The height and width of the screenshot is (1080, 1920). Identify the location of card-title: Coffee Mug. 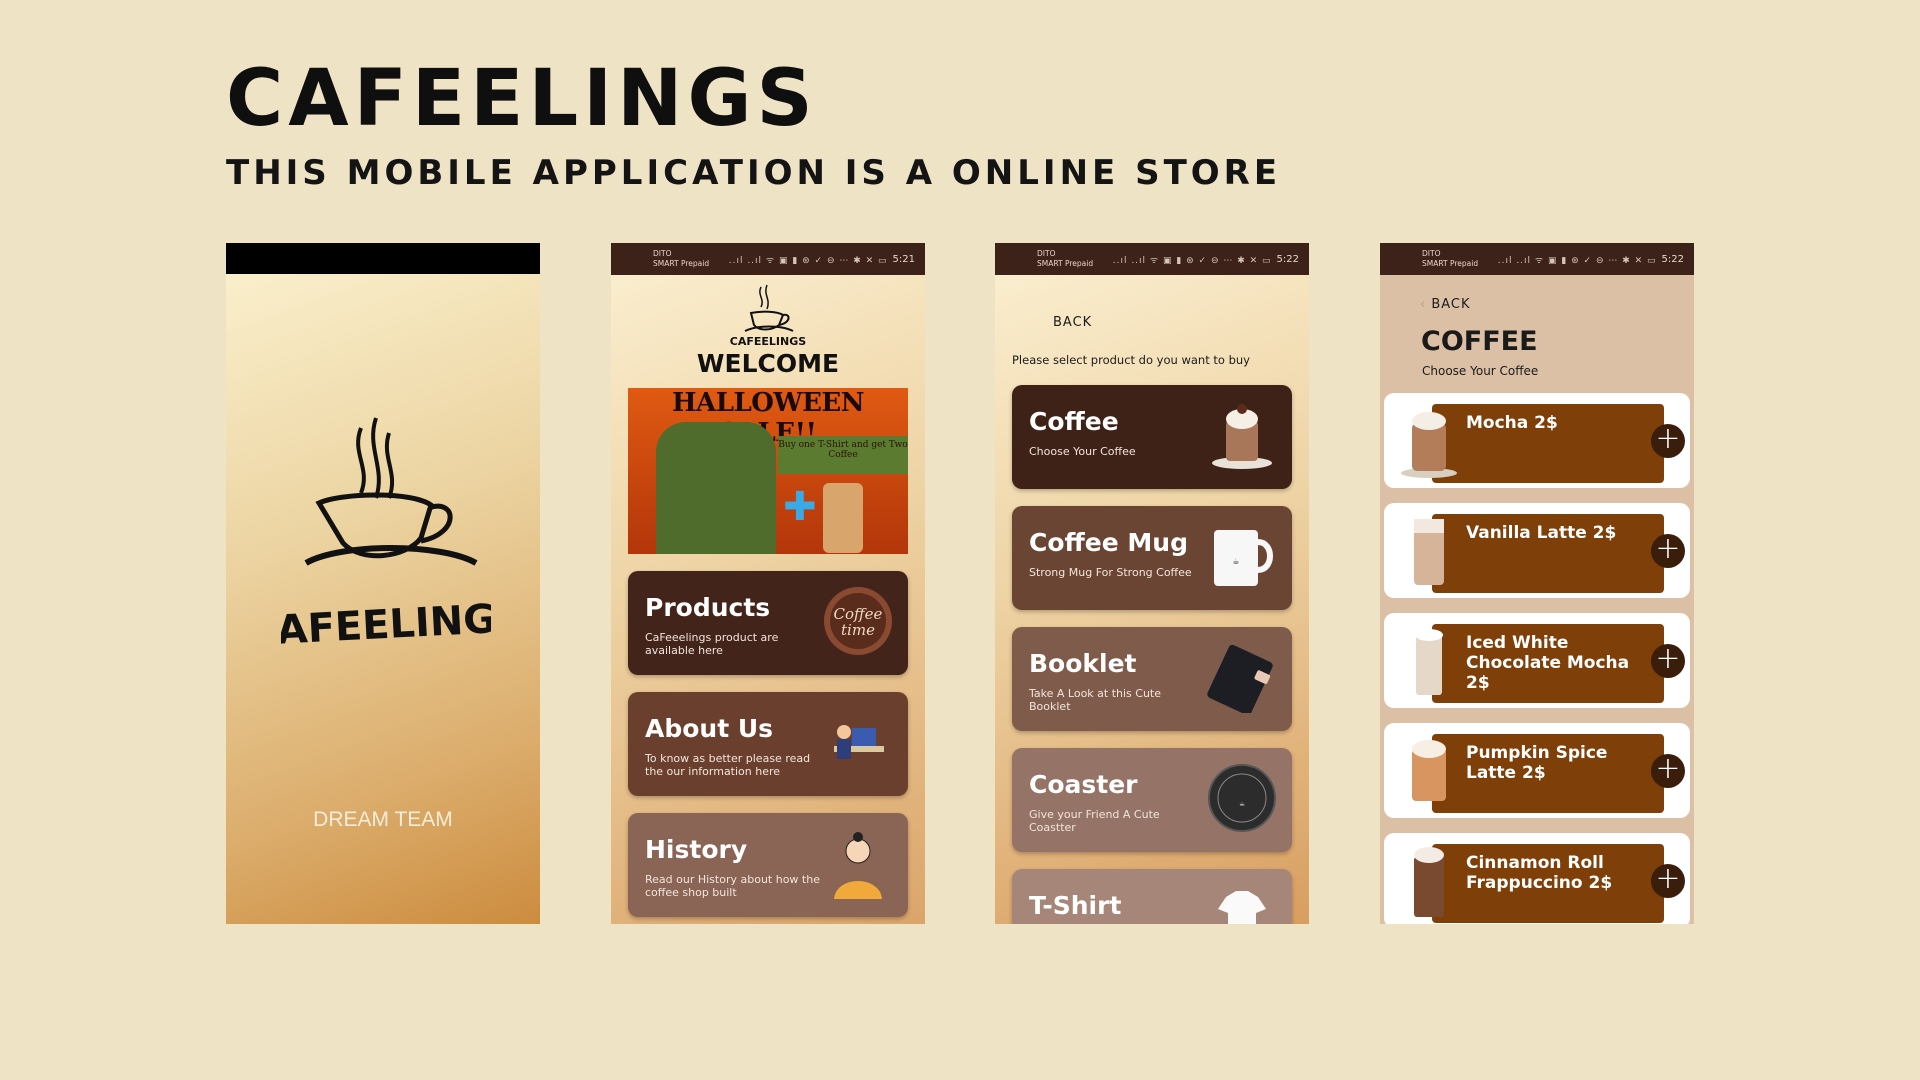
(1108, 542).